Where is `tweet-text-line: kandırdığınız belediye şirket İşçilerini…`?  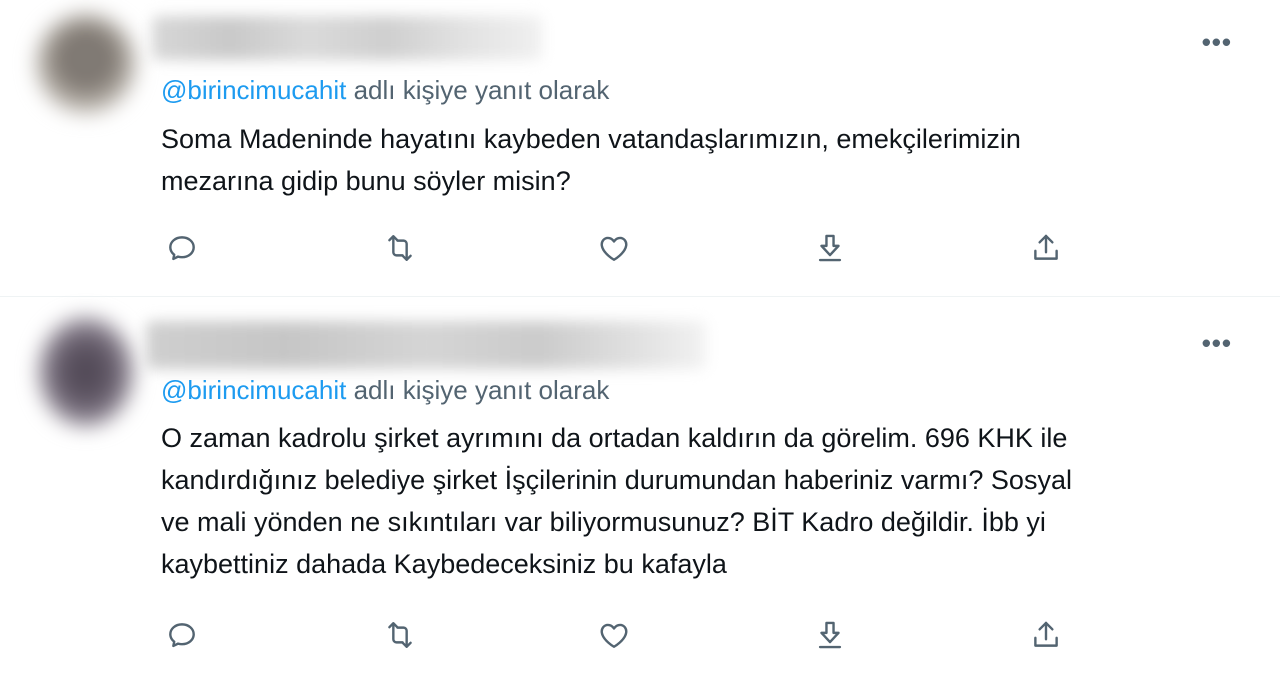 tweet-text-line: kandırdığınız belediye şirket İşçilerini… is located at coordinates (616, 480).